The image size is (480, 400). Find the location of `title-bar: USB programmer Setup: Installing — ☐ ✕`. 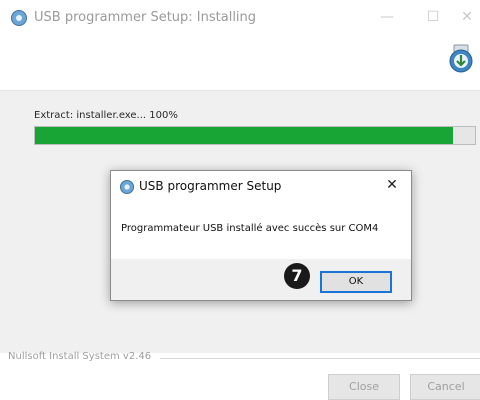

title-bar: USB programmer Setup: Installing — ☐ ✕ is located at coordinates (240, 18).